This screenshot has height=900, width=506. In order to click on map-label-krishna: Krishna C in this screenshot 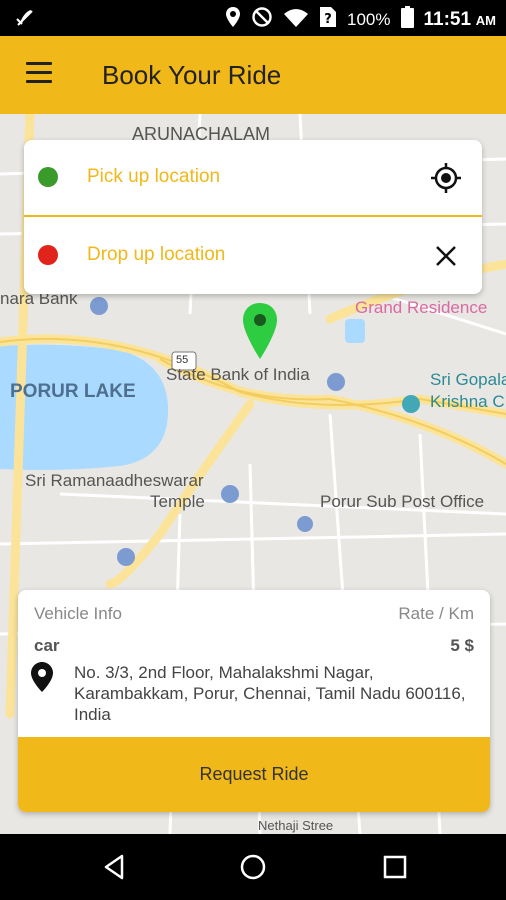, I will do `click(467, 401)`.